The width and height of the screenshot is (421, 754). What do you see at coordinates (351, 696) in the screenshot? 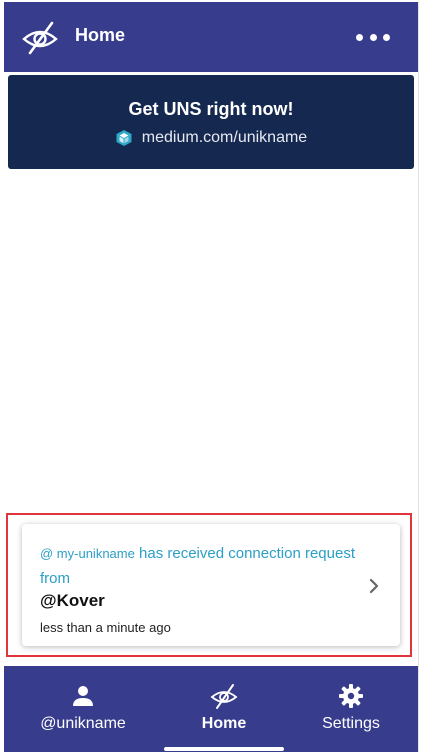
I see `gear-icon` at bounding box center [351, 696].